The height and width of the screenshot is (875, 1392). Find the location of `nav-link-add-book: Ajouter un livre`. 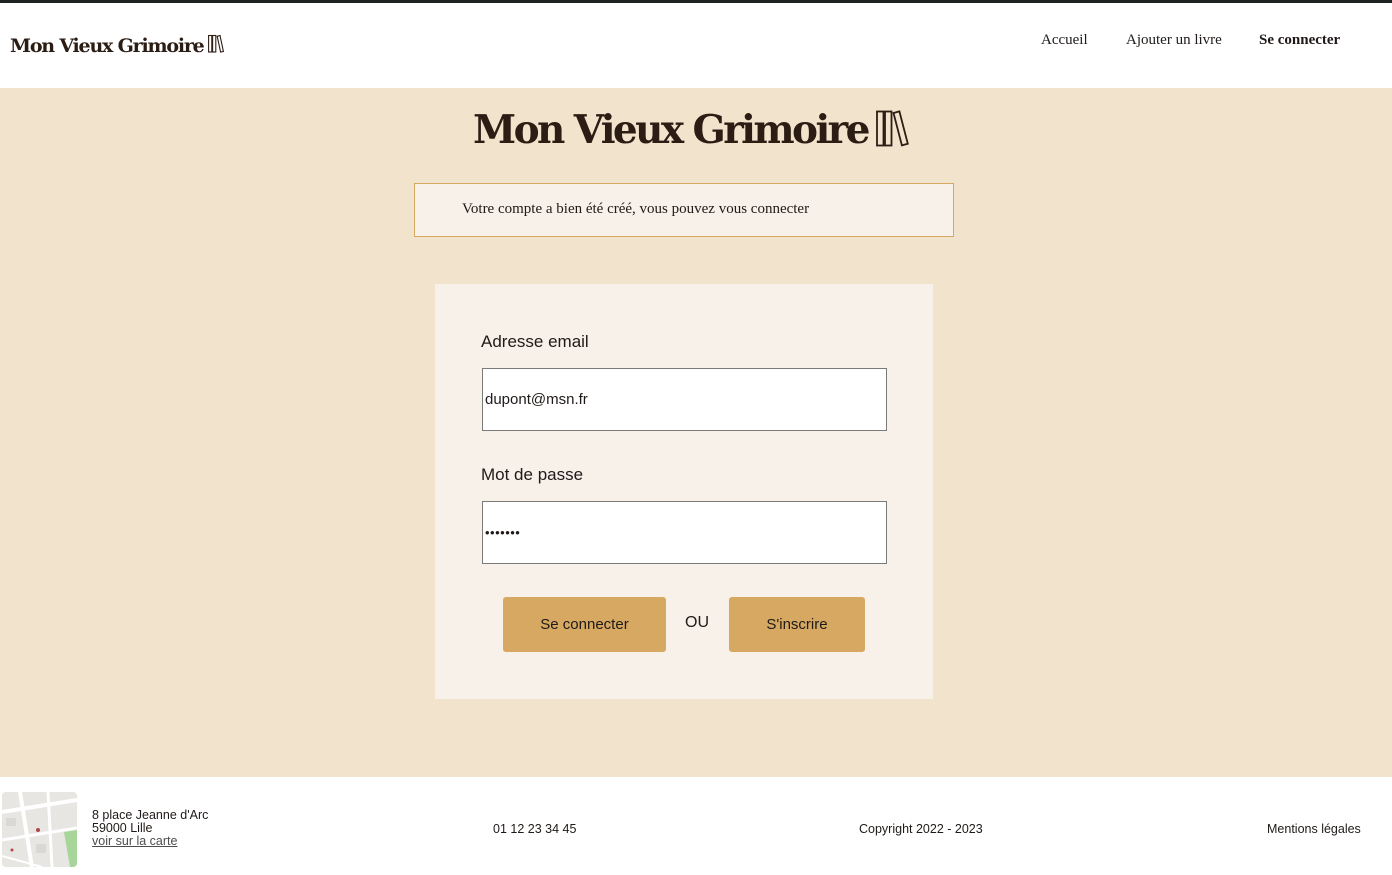

nav-link-add-book: Ajouter un livre is located at coordinates (1174, 40).